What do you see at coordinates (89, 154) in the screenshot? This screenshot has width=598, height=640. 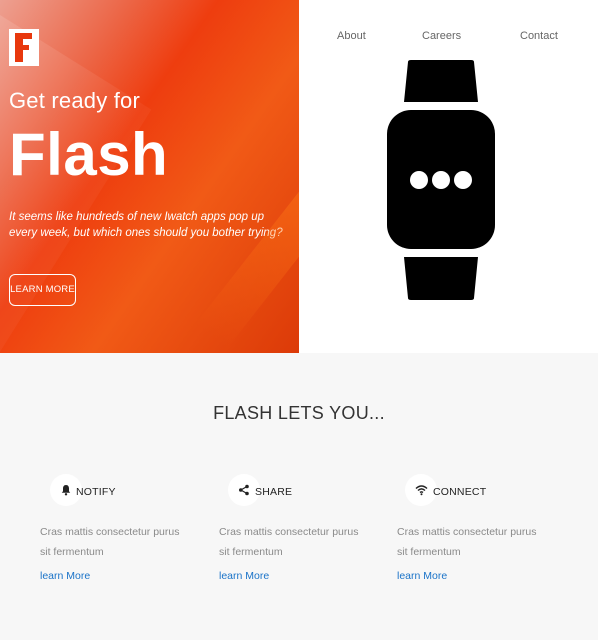 I see `hero-title: Flash` at bounding box center [89, 154].